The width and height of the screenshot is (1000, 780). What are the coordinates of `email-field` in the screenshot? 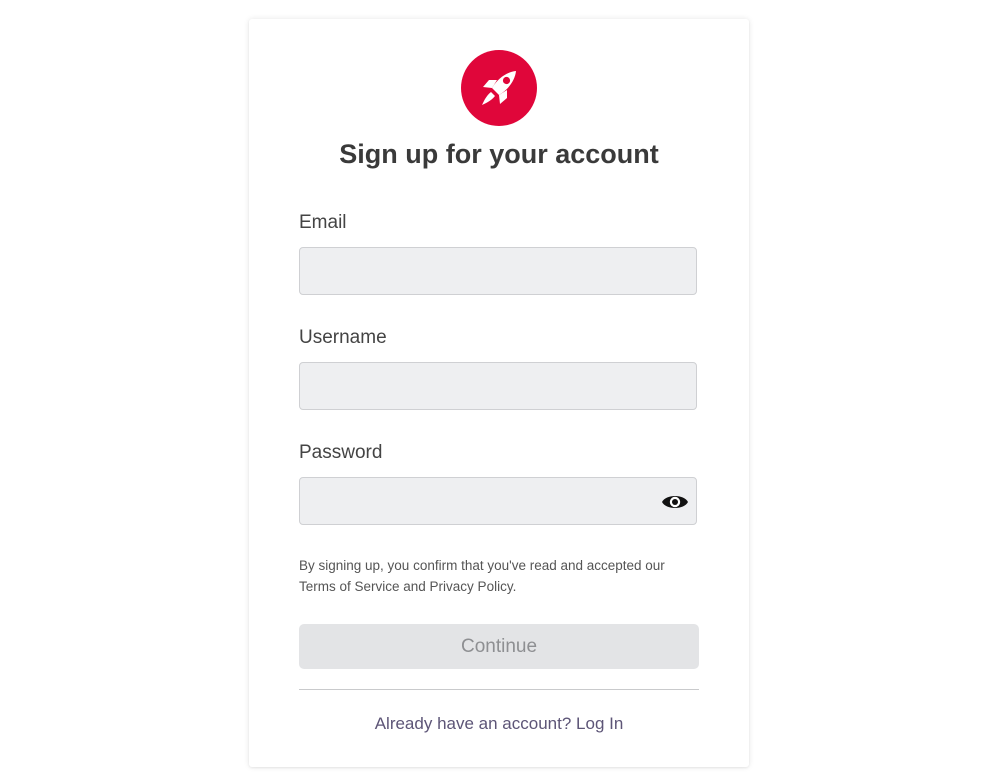 It's located at (498, 271).